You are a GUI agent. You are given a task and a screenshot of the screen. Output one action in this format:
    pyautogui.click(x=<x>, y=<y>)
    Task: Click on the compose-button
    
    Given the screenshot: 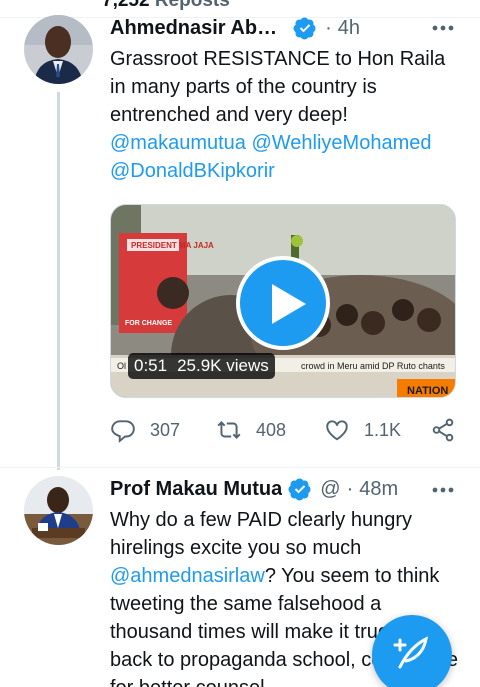 What is the action you would take?
    pyautogui.click(x=412, y=651)
    